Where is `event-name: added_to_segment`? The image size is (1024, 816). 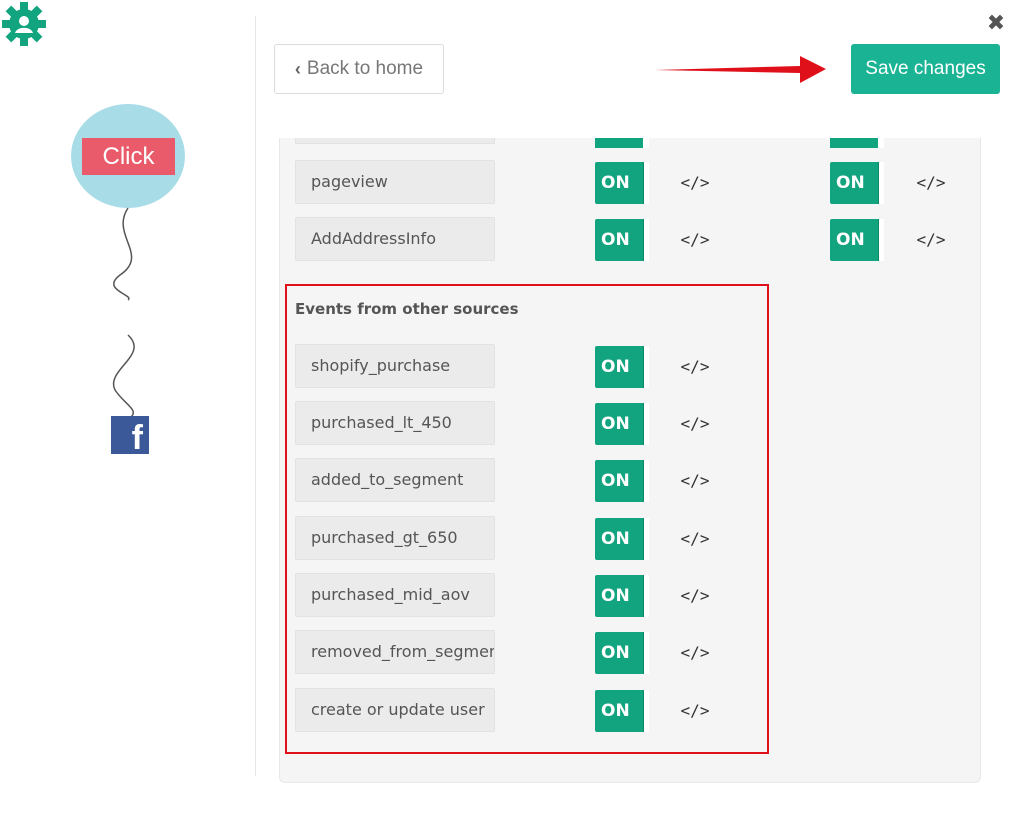
event-name: added_to_segment is located at coordinates (395, 480).